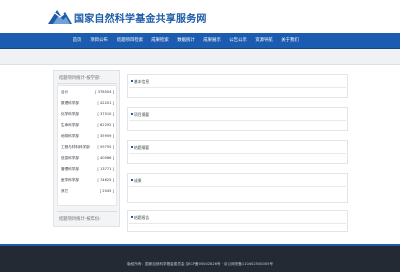 This screenshot has width=400, height=272. What do you see at coordinates (160, 41) in the screenshot?
I see `nav-results-search: 成果检索` at bounding box center [160, 41].